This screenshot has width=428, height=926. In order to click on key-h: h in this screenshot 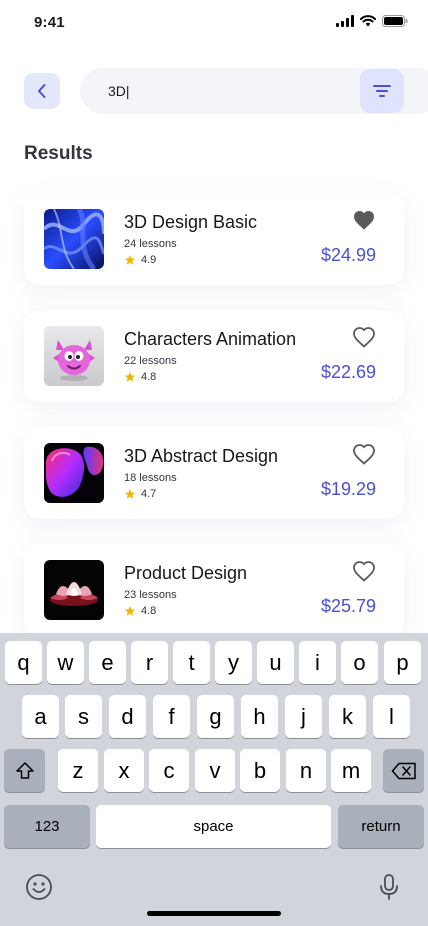, I will do `click(259, 716)`.